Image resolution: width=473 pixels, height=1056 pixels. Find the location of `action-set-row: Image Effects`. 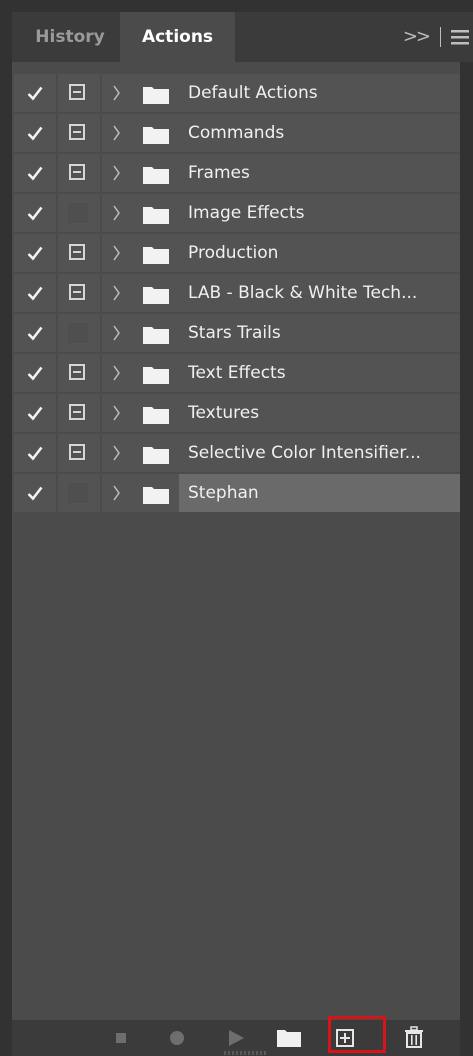

action-set-row: Image Effects is located at coordinates (237, 213).